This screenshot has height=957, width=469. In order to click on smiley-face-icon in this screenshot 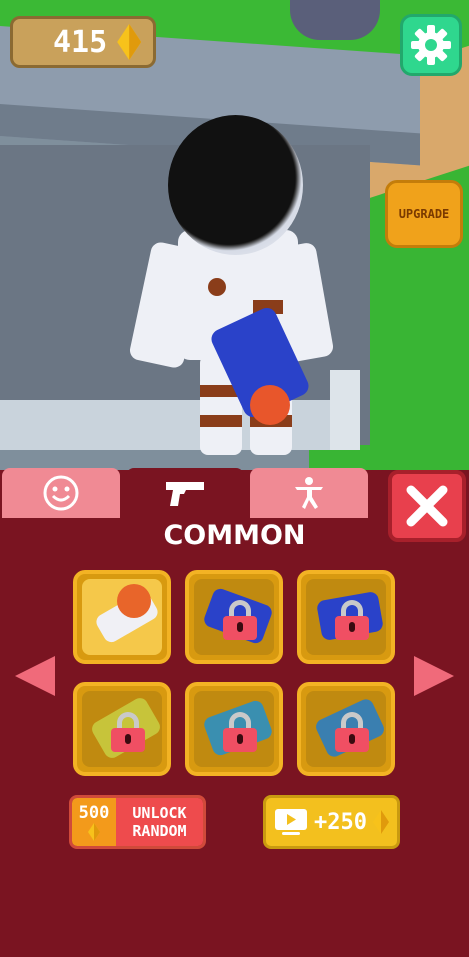, I will do `click(61, 493)`.